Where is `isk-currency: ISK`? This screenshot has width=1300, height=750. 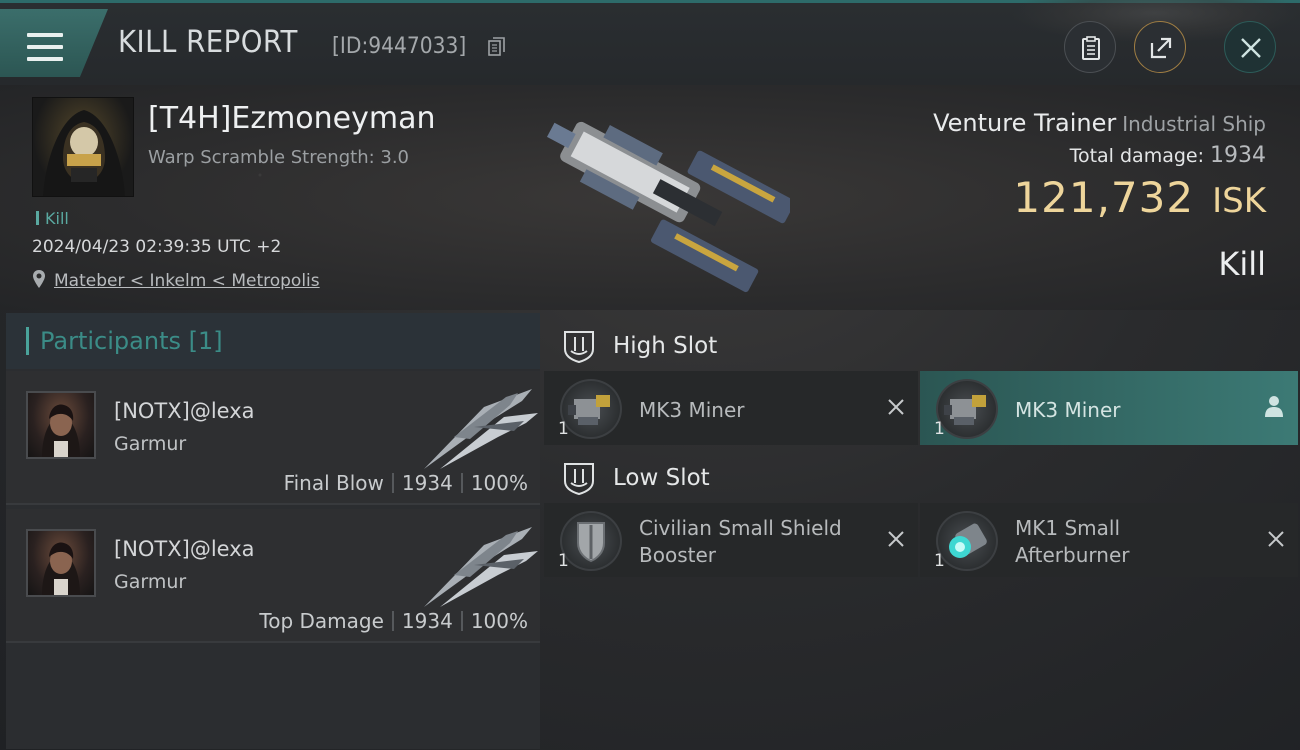 isk-currency: ISK is located at coordinates (1239, 201).